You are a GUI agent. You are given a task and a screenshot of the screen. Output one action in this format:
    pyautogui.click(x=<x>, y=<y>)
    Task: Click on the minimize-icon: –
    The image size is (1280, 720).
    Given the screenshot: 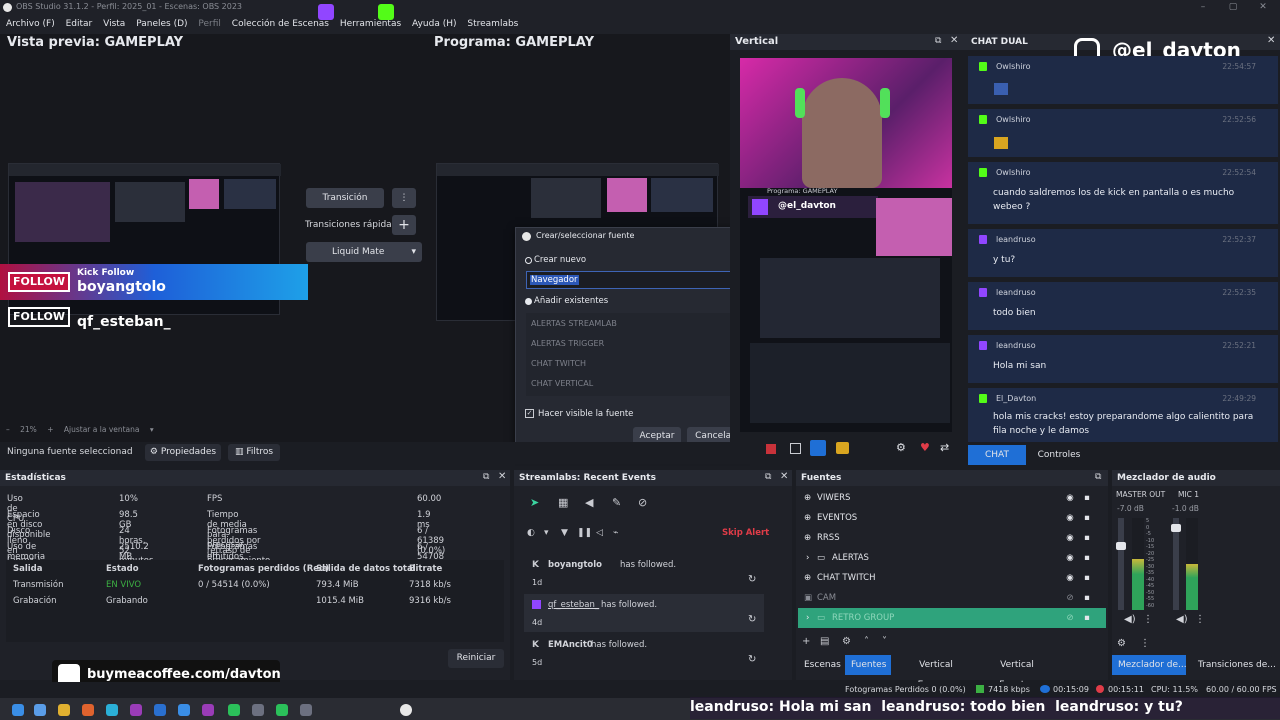 What is the action you would take?
    pyautogui.click(x=1203, y=7)
    